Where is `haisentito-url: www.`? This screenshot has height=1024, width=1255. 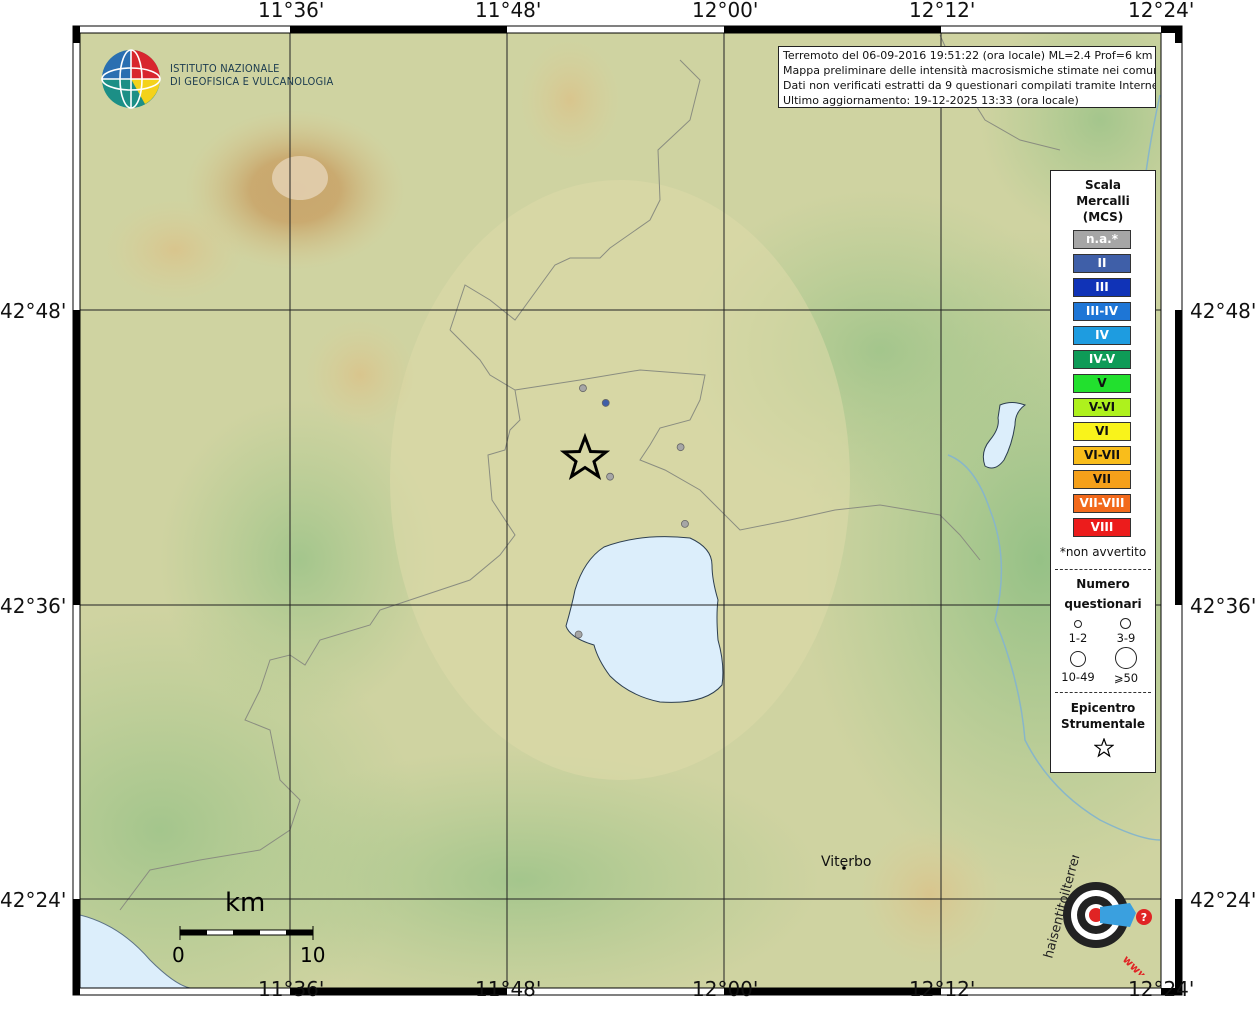
haisentito-url: www. is located at coordinates (1136, 964).